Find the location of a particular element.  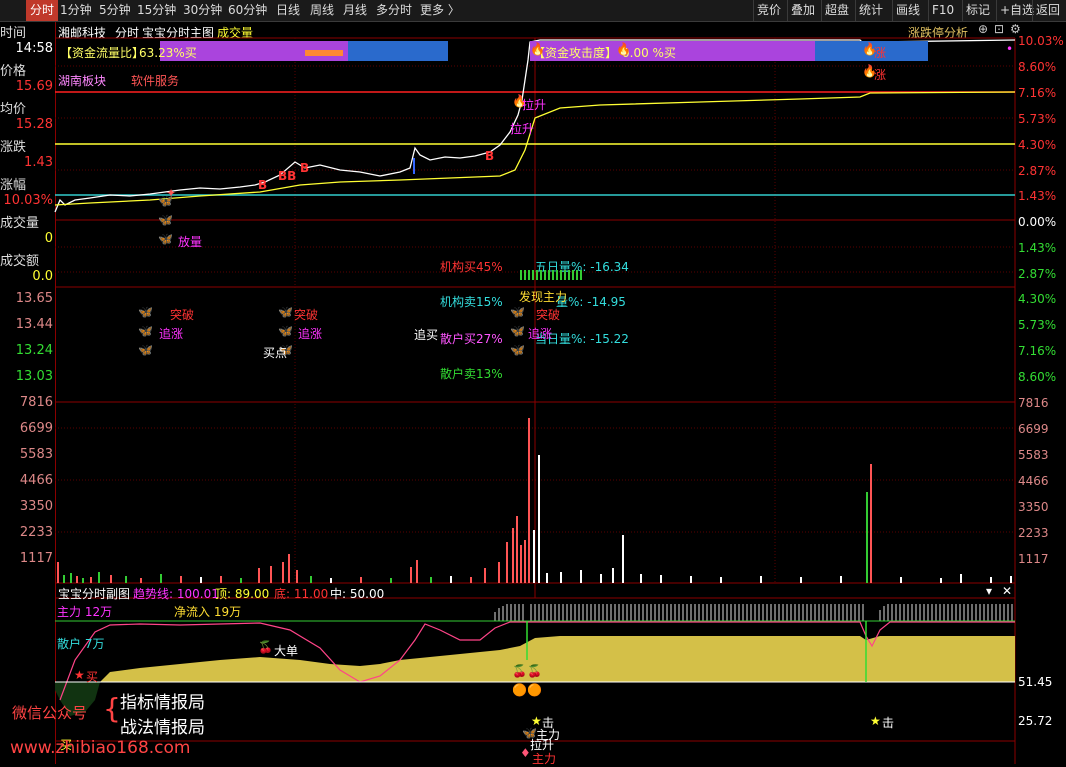

wechat-label: 微信公众号 is located at coordinates (50, 713).